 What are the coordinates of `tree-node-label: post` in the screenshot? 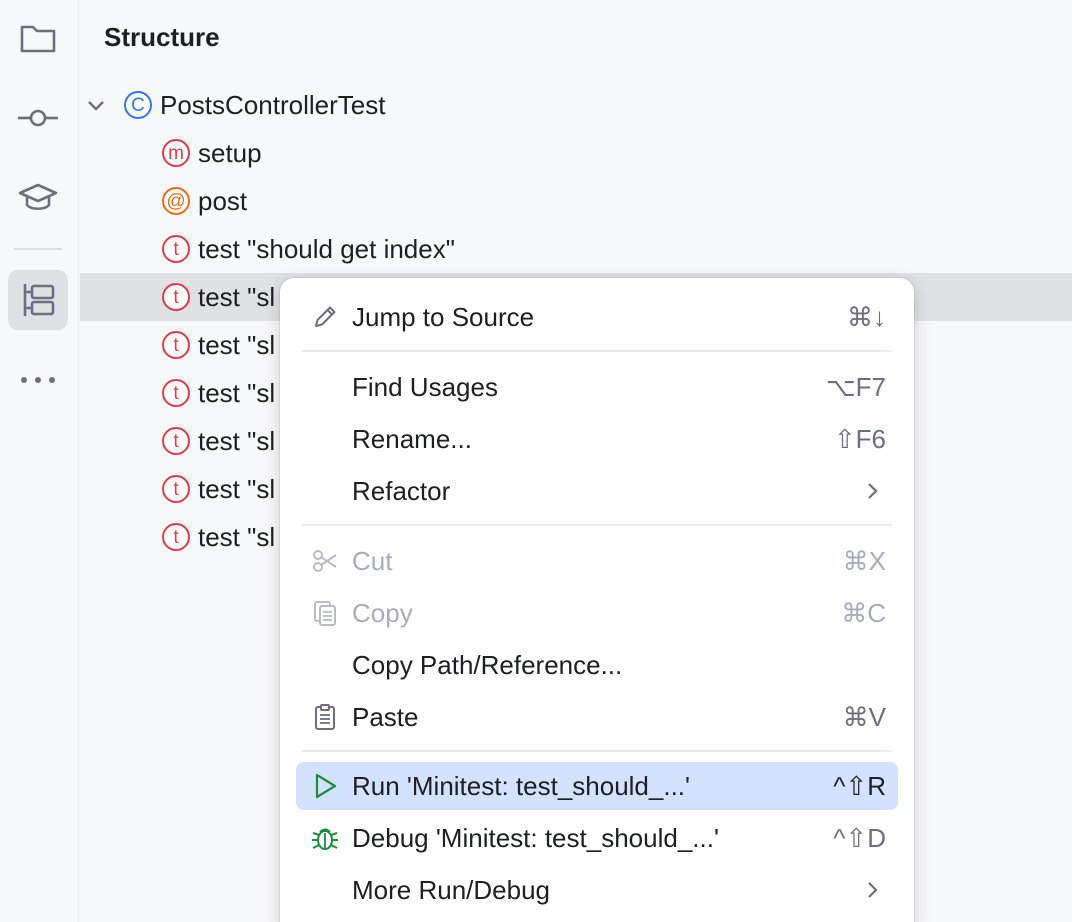 It's located at (223, 200).